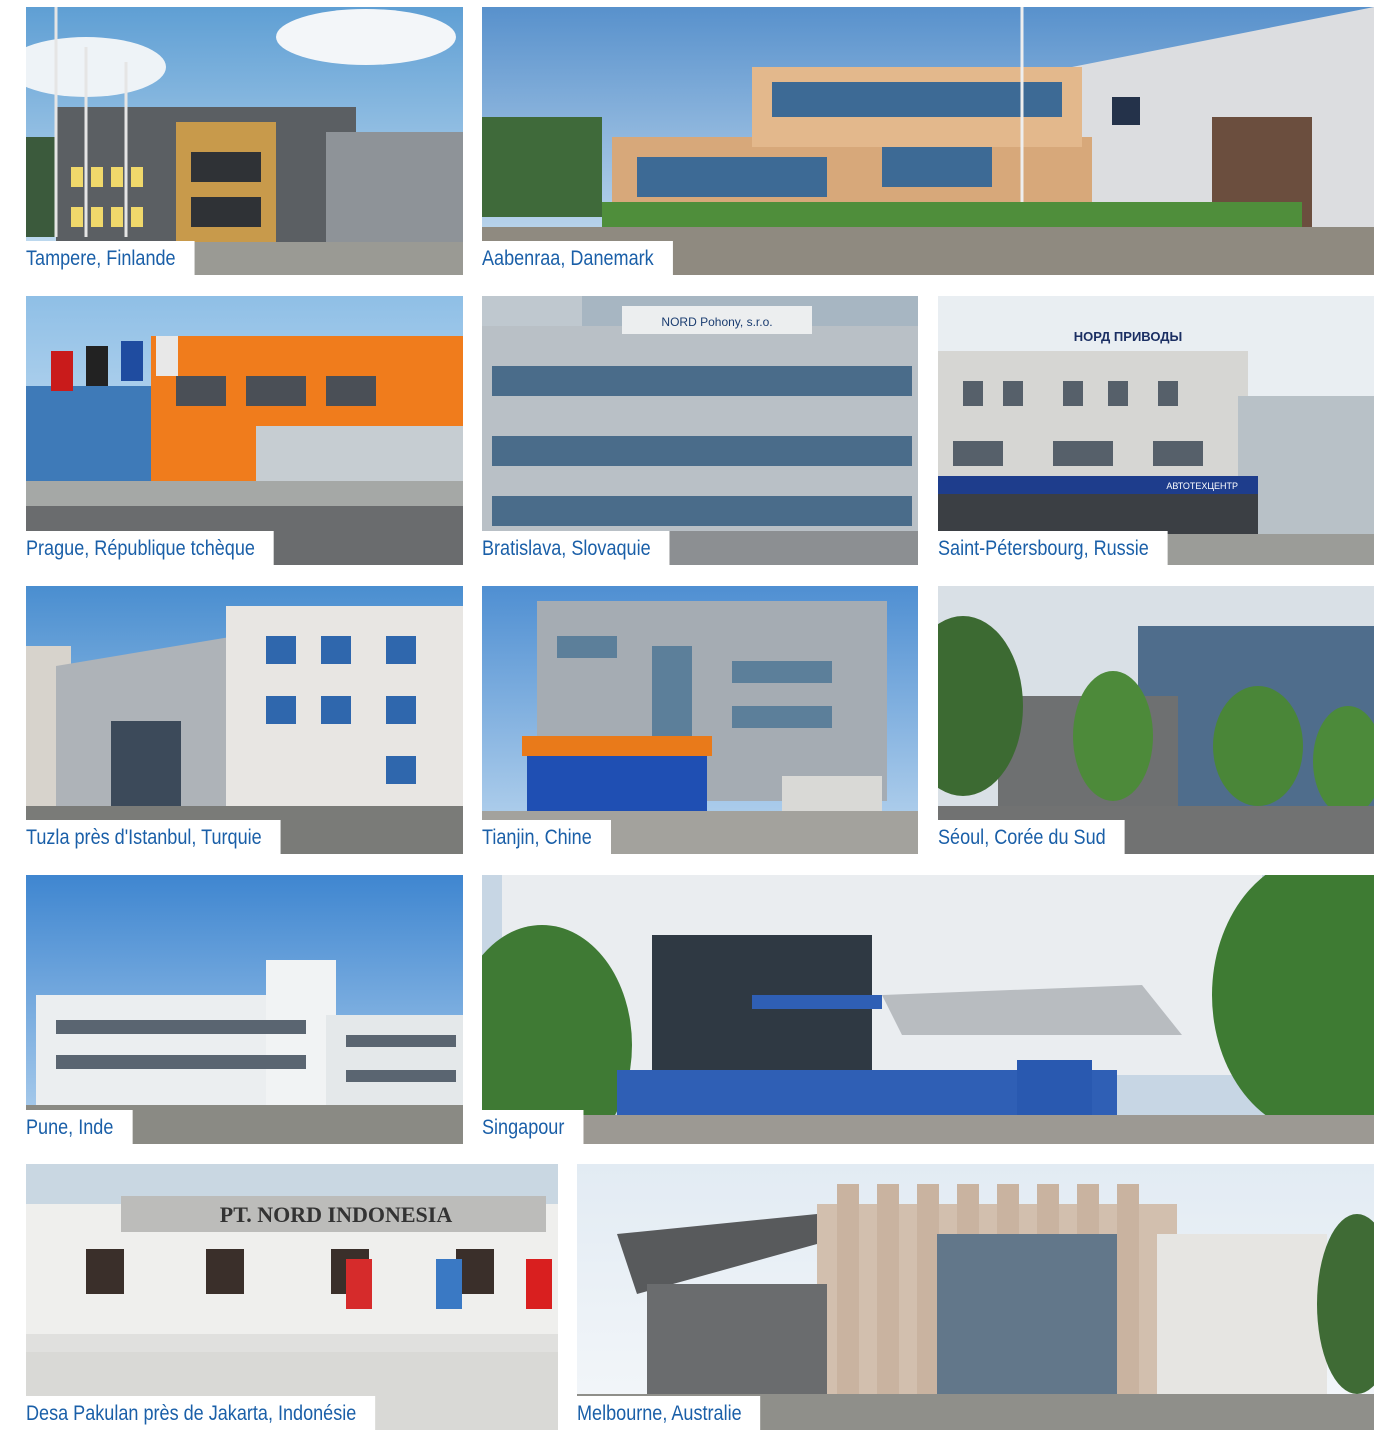  I want to click on photo-prague: Prague, République tchèque, so click(244, 430).